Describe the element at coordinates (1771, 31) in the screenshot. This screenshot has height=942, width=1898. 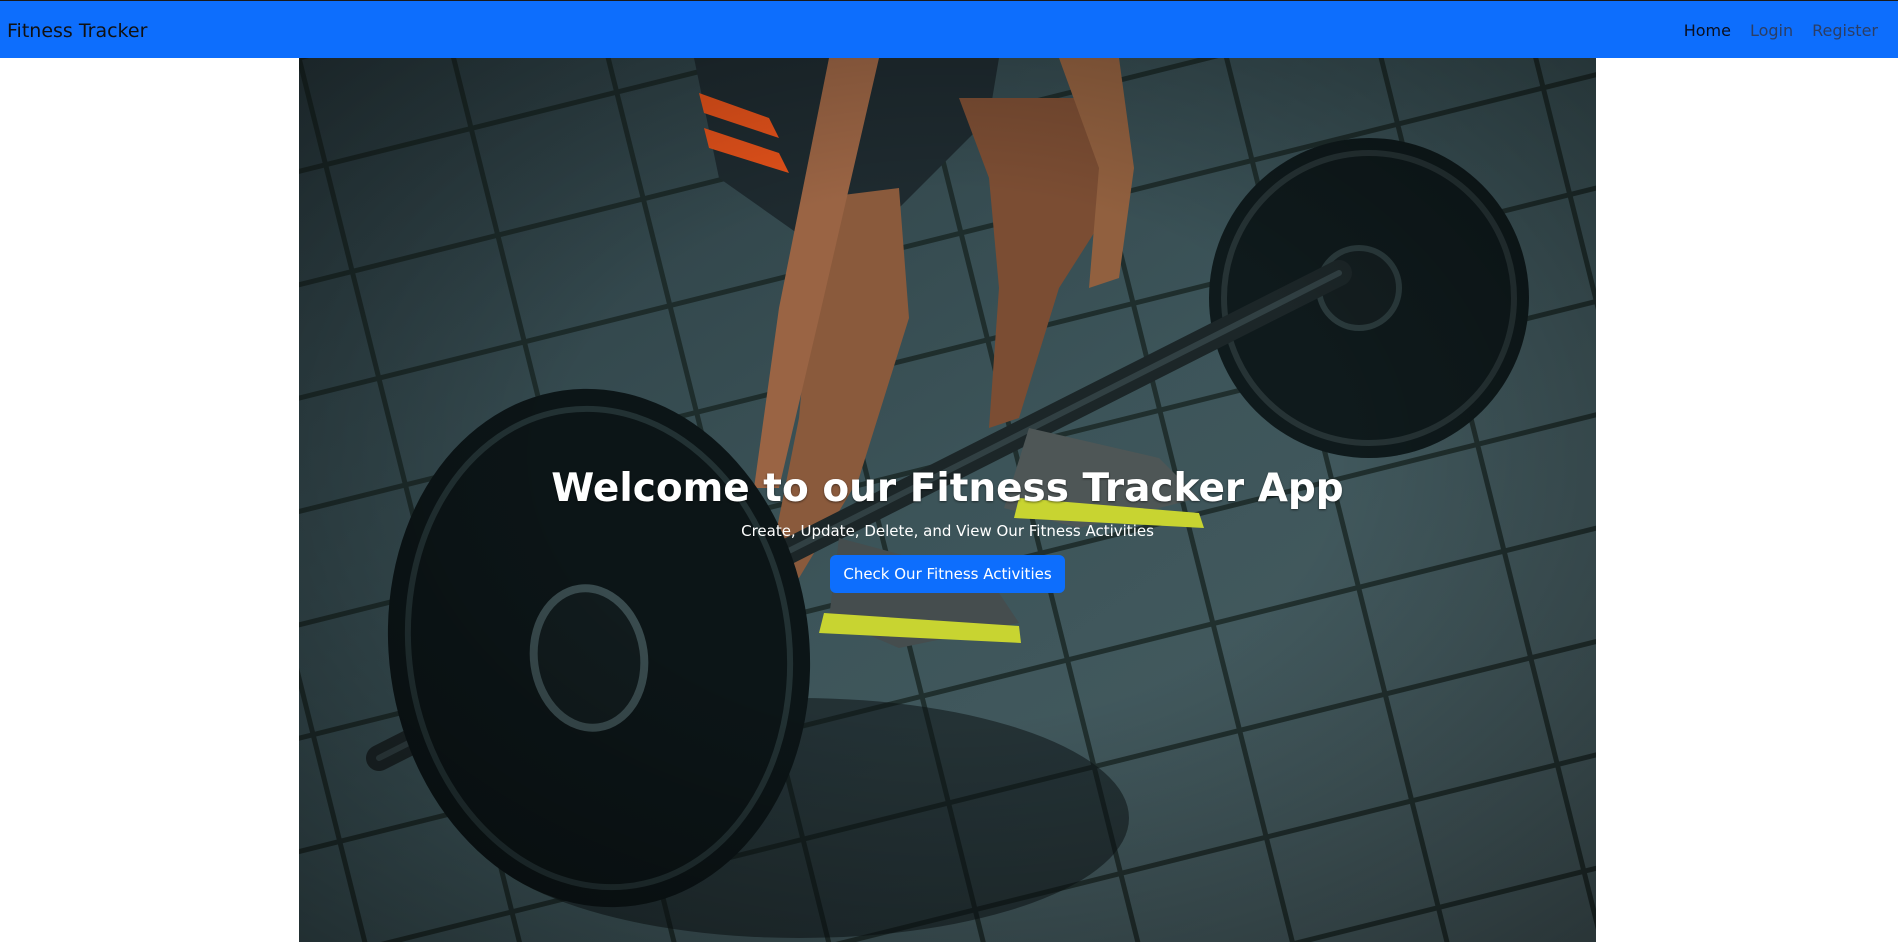
I see `nav-link-login: Login` at that location.